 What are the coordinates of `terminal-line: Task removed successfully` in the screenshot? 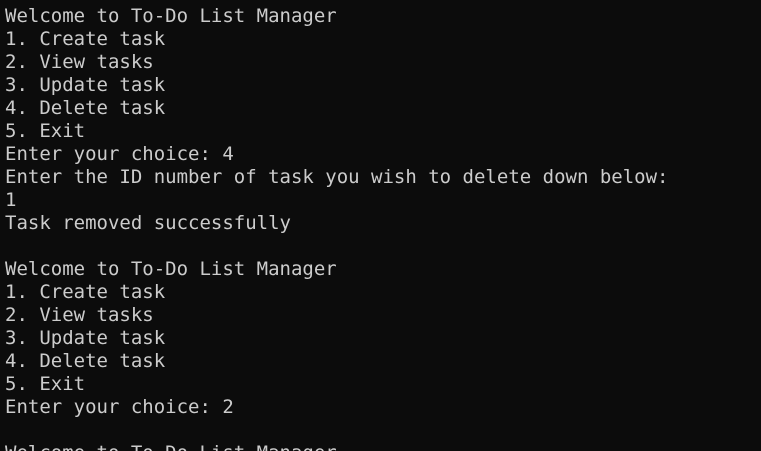 It's located at (148, 223).